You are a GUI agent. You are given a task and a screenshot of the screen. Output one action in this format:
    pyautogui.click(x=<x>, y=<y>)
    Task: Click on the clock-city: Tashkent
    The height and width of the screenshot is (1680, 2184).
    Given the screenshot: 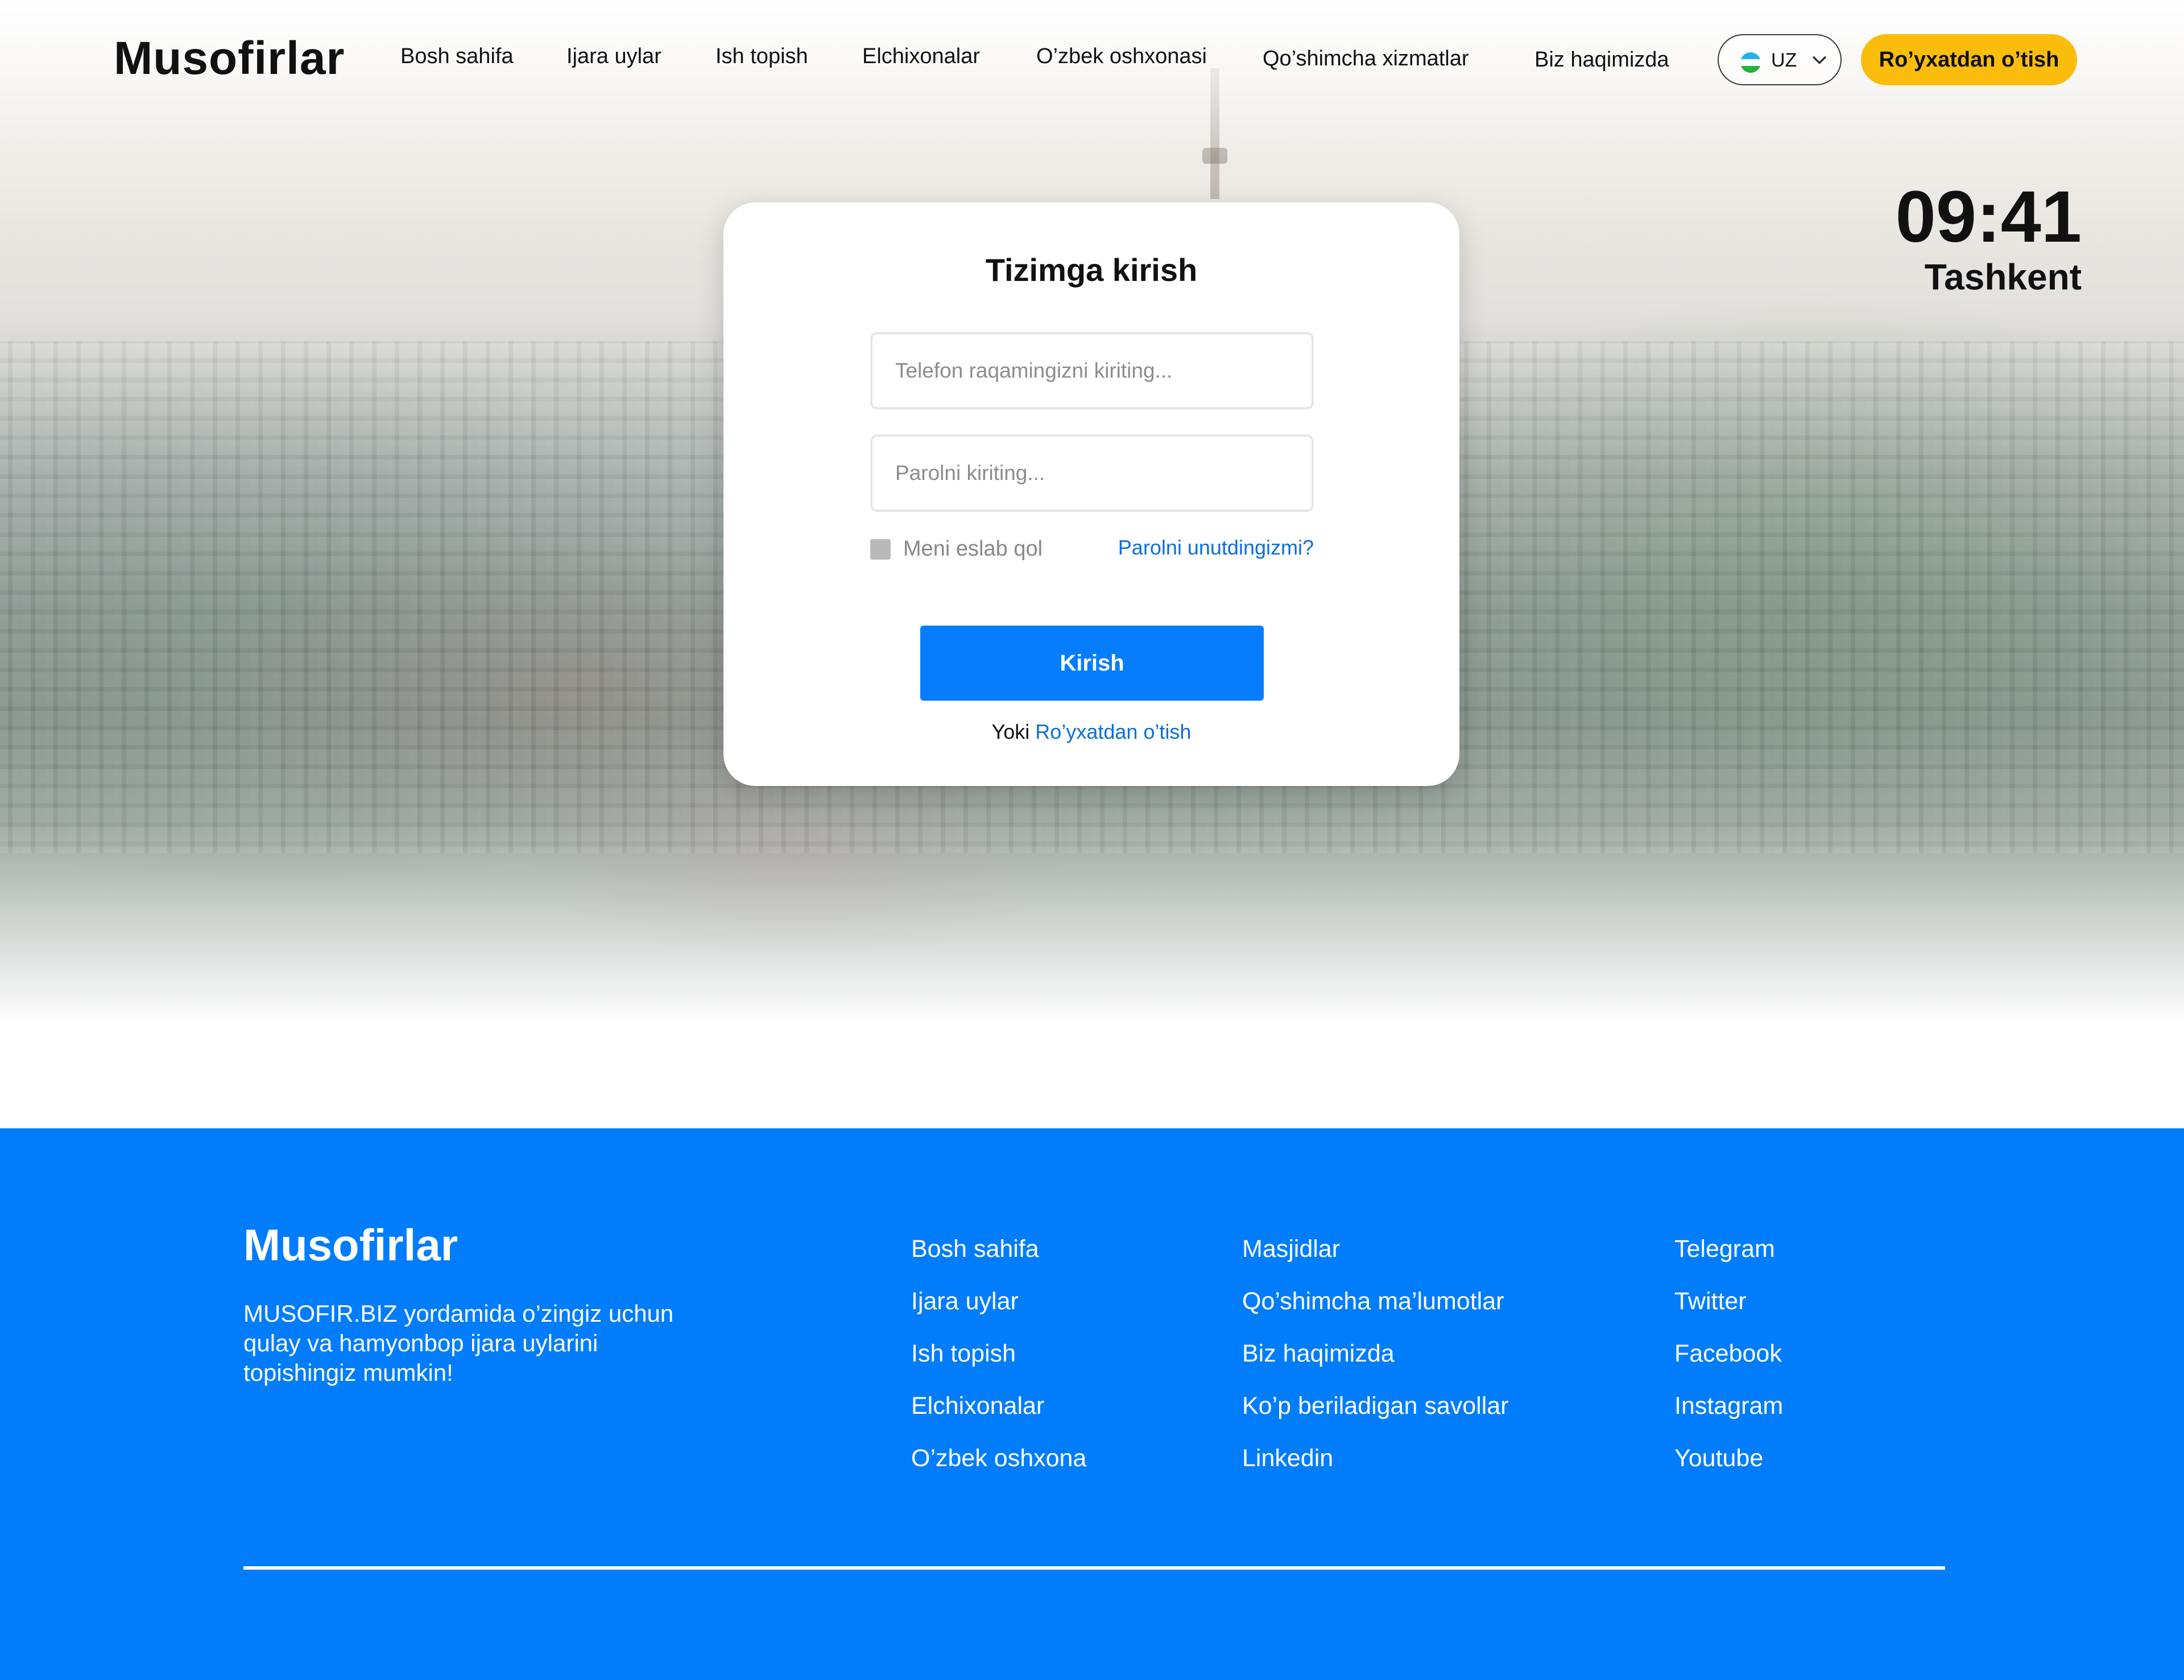 What is the action you would take?
    pyautogui.click(x=2003, y=276)
    